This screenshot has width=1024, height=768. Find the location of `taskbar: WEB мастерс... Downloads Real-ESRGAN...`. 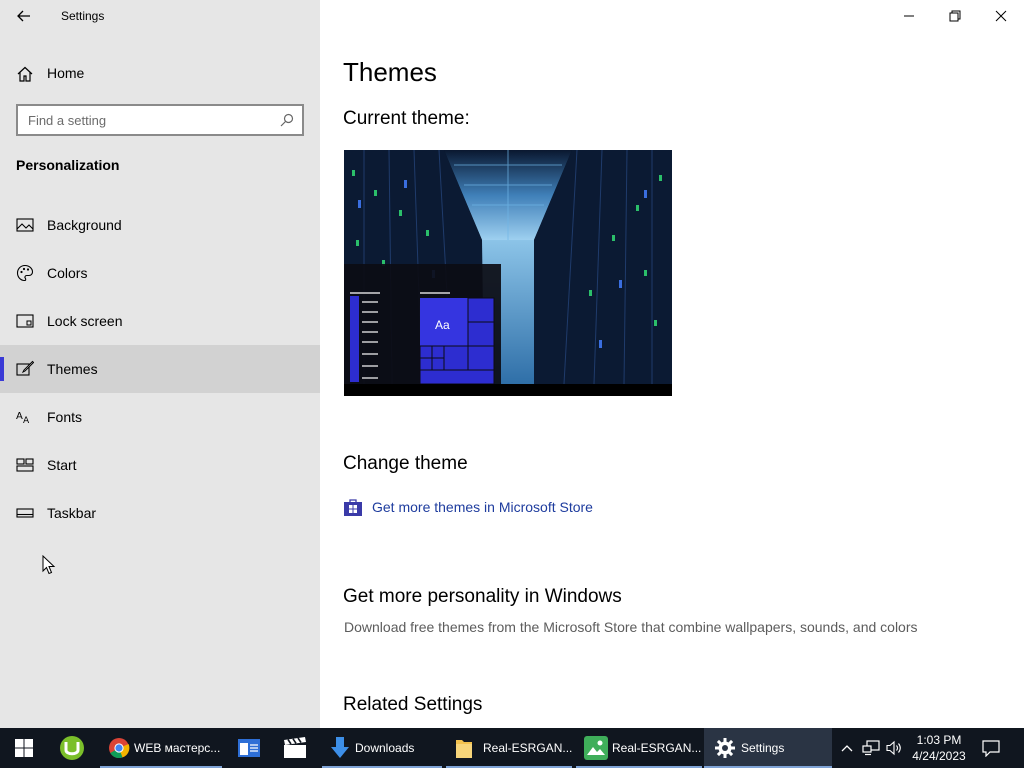

taskbar: WEB мастерс... Downloads Real-ESRGAN... is located at coordinates (512, 748).